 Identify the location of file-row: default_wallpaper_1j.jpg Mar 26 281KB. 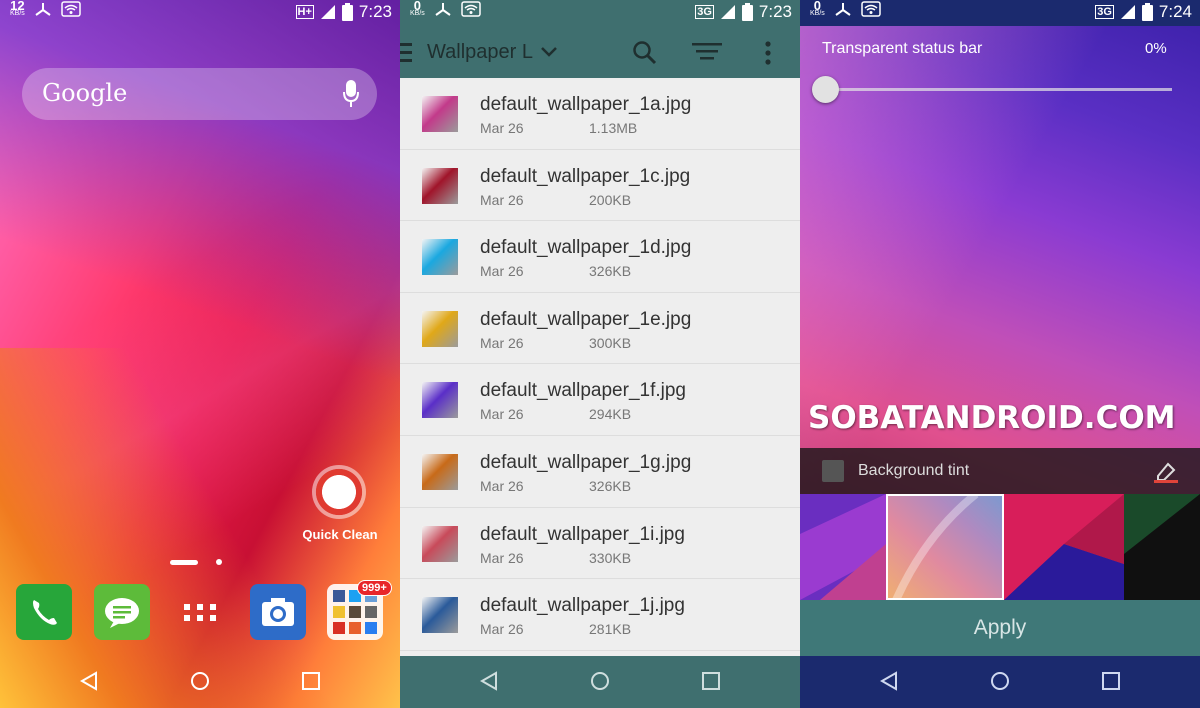
(600, 615).